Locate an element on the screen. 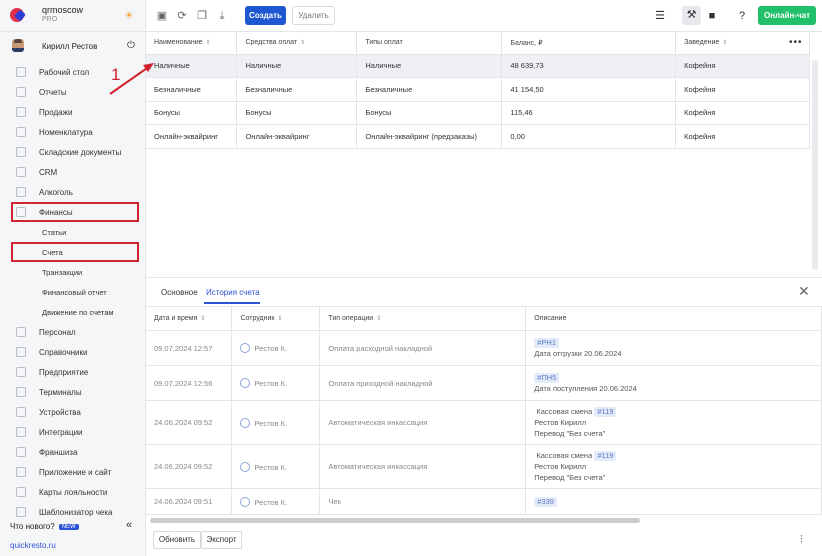 The height and width of the screenshot is (556, 822). nomenclature-icon is located at coordinates (21, 132).